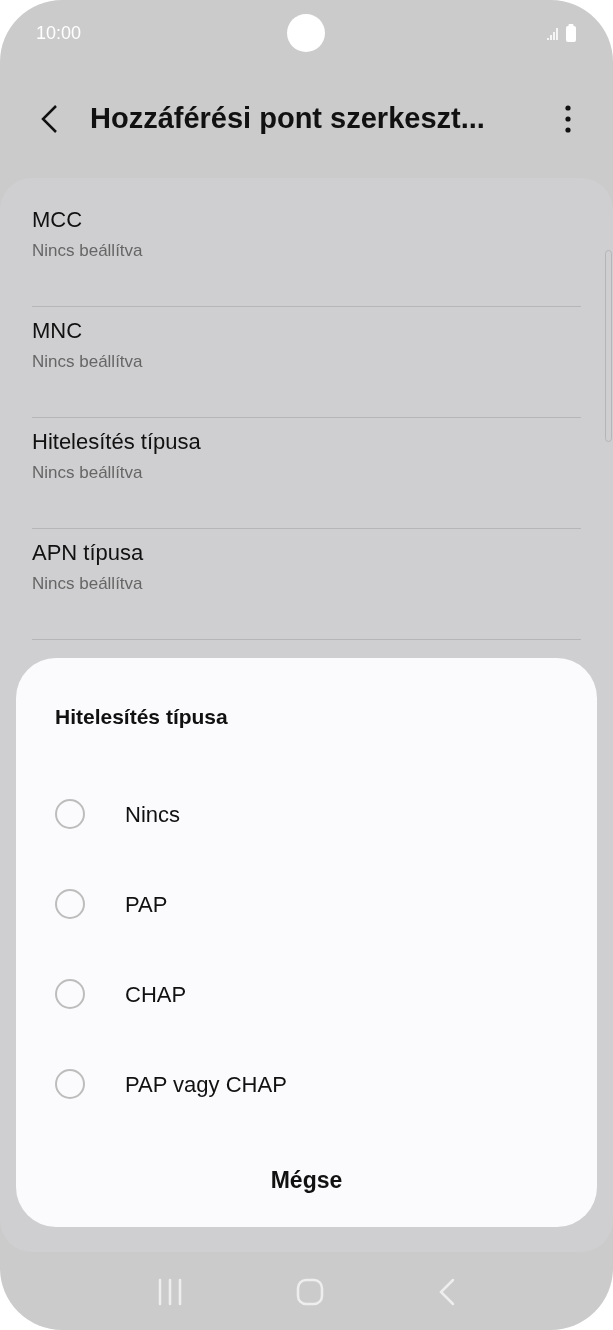 The image size is (613, 1330). What do you see at coordinates (306, 584) in the screenshot?
I see `setting-item: APN típusa Nincs beállítva` at bounding box center [306, 584].